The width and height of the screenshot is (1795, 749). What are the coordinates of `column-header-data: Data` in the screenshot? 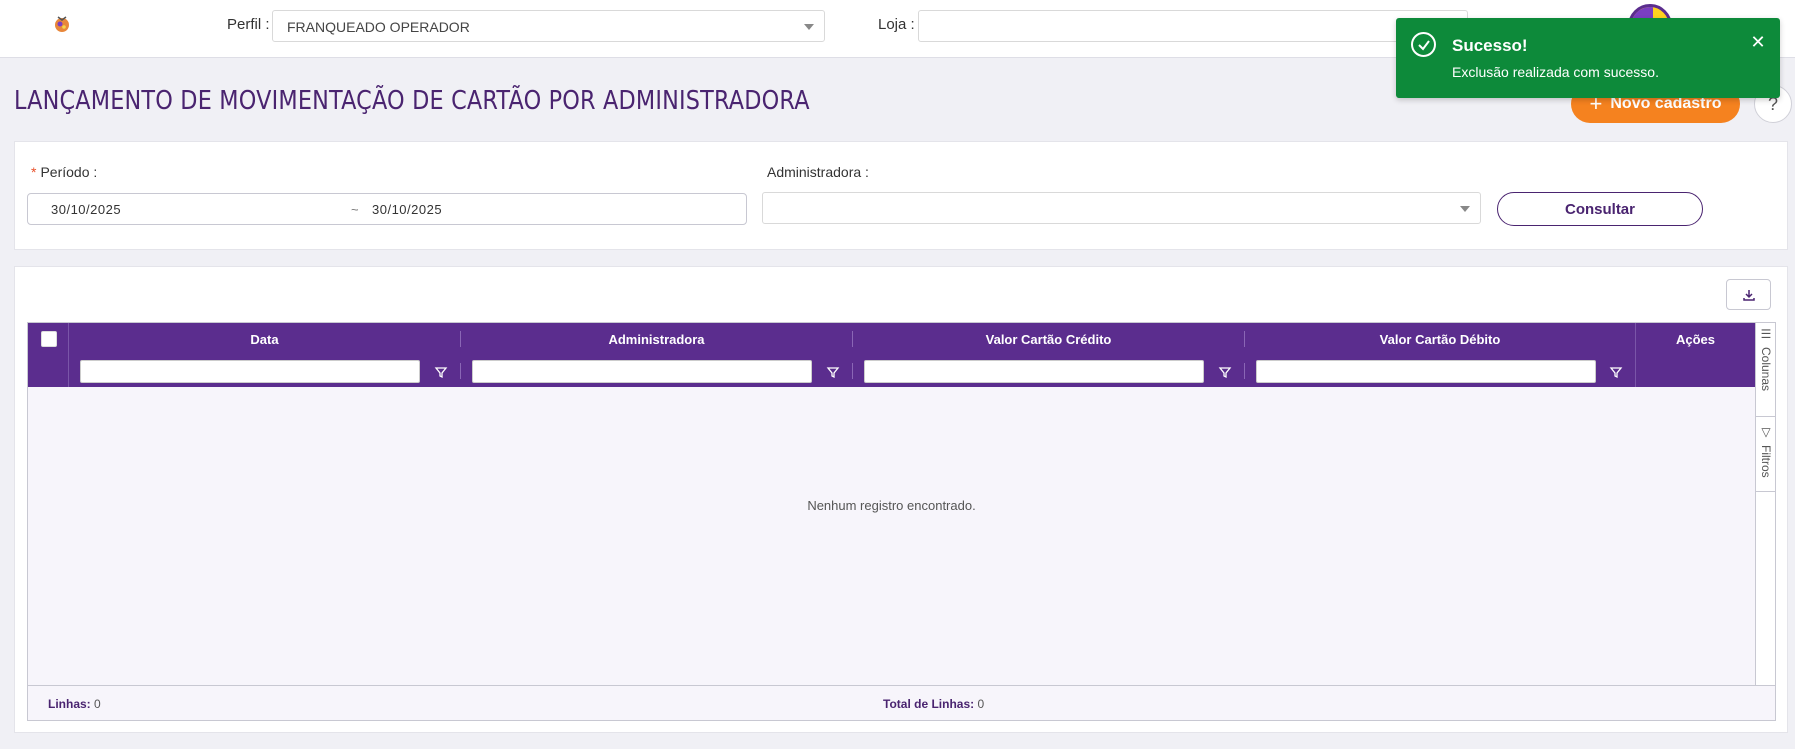 It's located at (264, 339).